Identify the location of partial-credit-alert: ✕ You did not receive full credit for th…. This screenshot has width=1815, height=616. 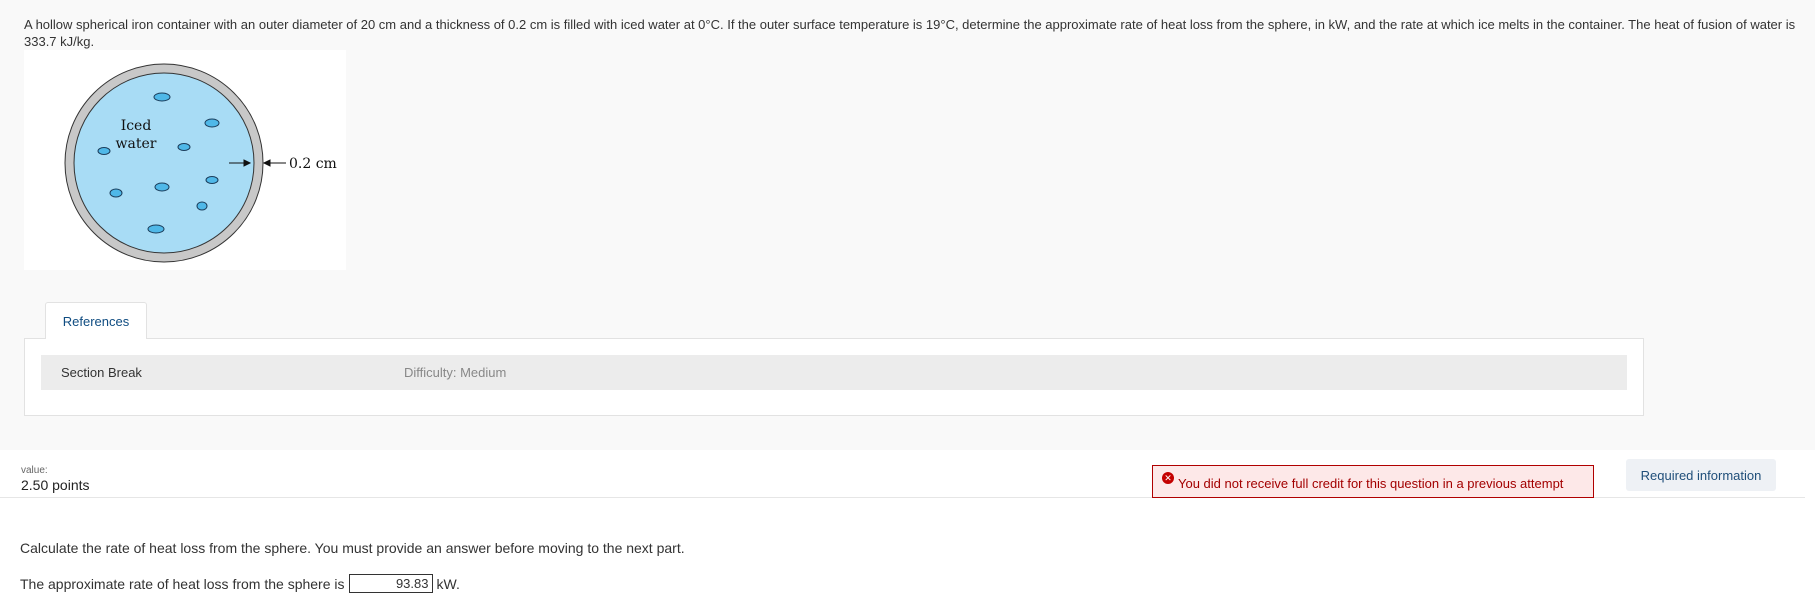
(1373, 481).